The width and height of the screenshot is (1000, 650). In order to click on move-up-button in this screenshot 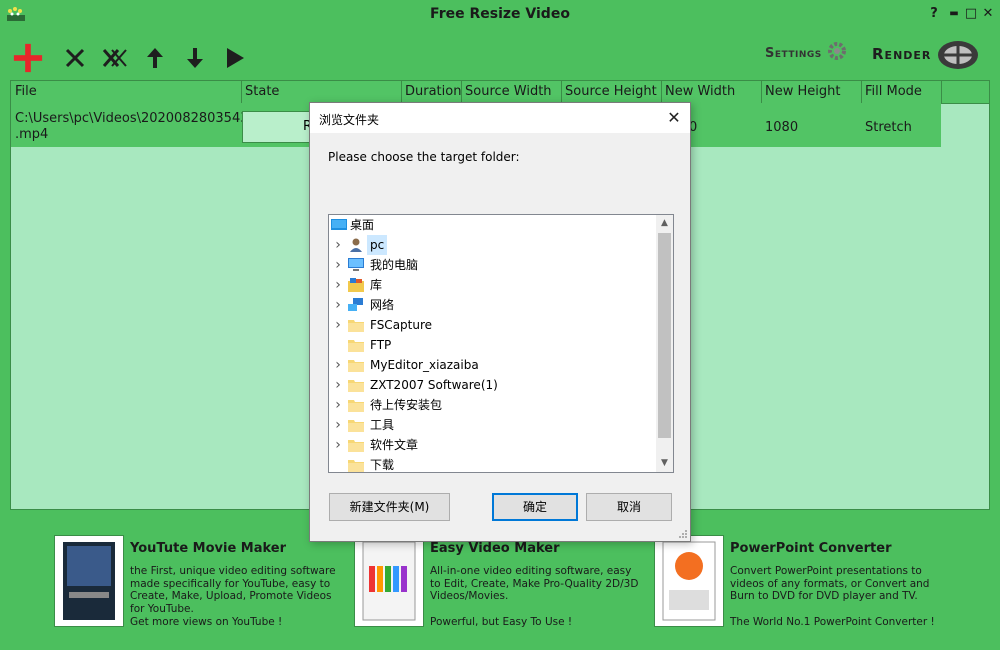, I will do `click(155, 58)`.